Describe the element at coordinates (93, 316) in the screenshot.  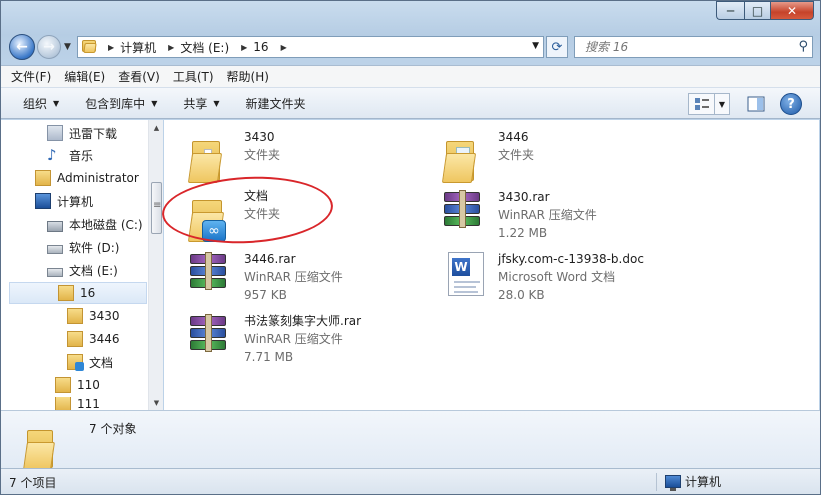
I see `tree-item-3430: 3430` at that location.